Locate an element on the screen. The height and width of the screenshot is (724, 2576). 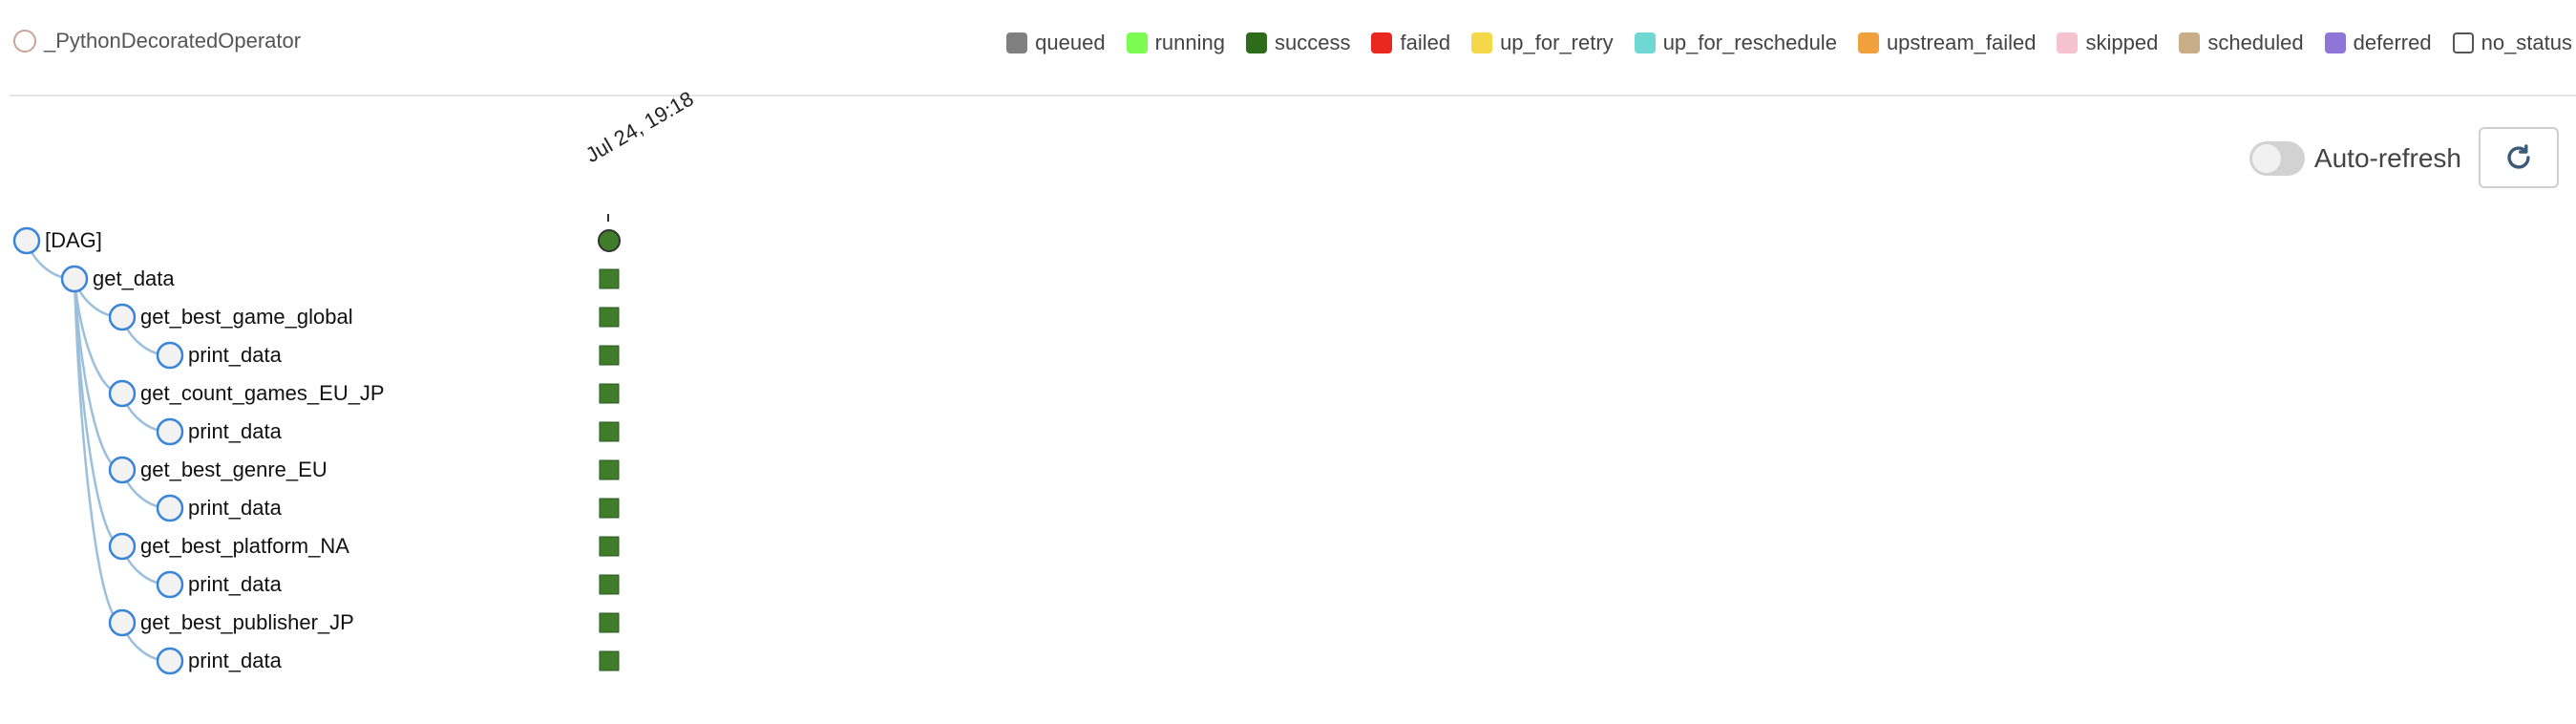
legend-item-skipped: skipped is located at coordinates (2107, 43).